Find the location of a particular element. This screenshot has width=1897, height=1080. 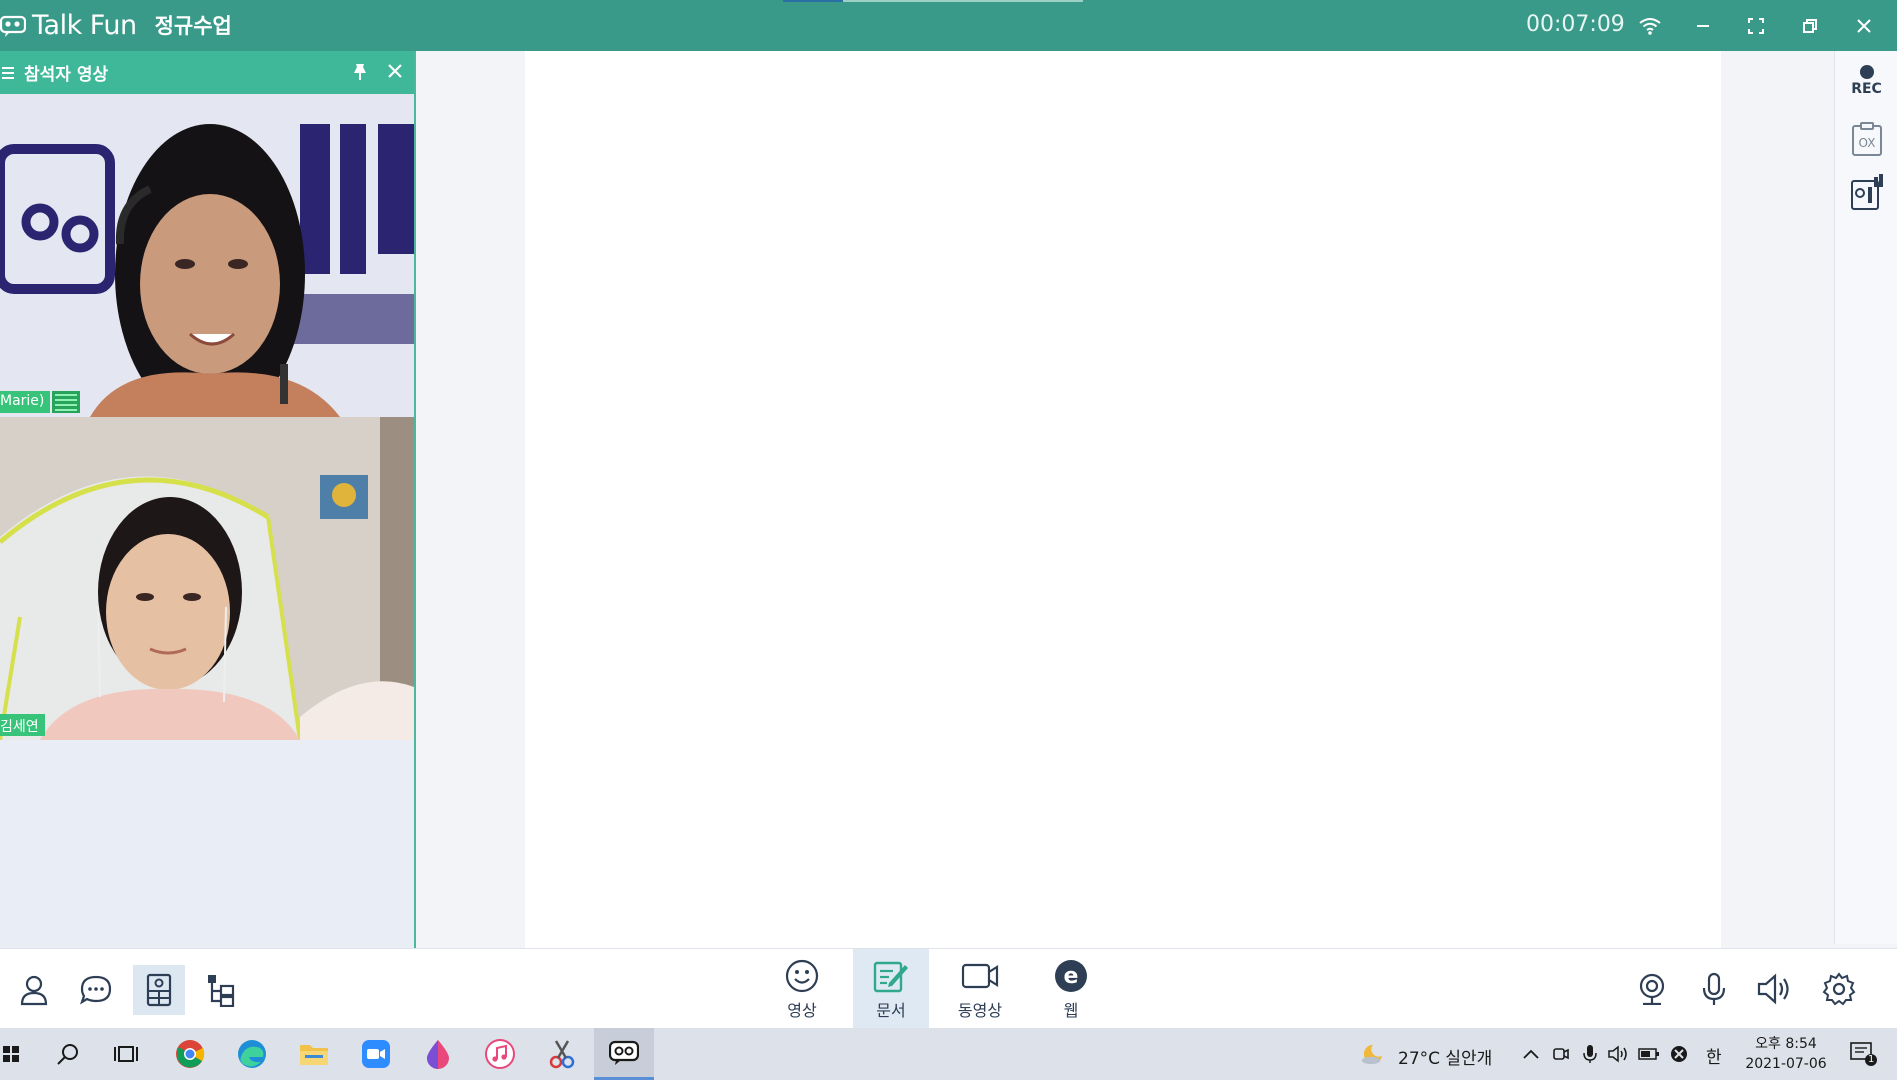

chrome-app is located at coordinates (190, 1054).